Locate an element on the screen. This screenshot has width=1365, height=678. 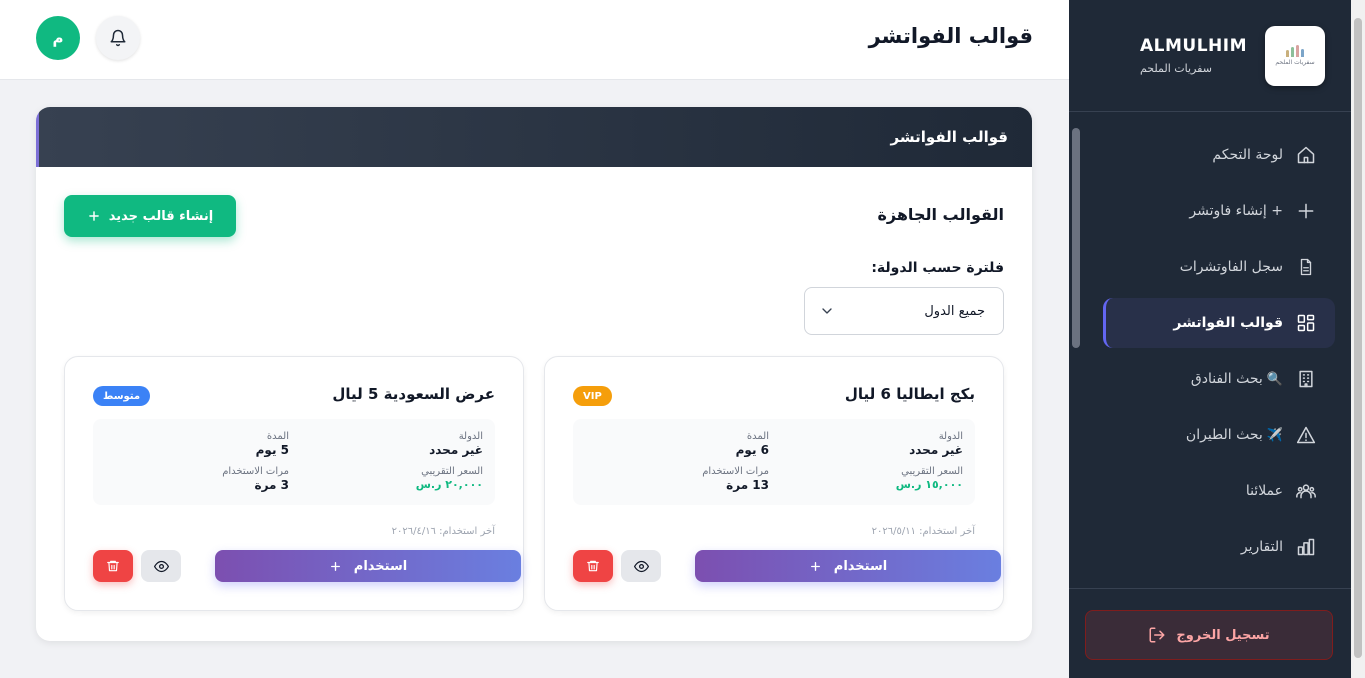
bell-icon is located at coordinates (118, 38).